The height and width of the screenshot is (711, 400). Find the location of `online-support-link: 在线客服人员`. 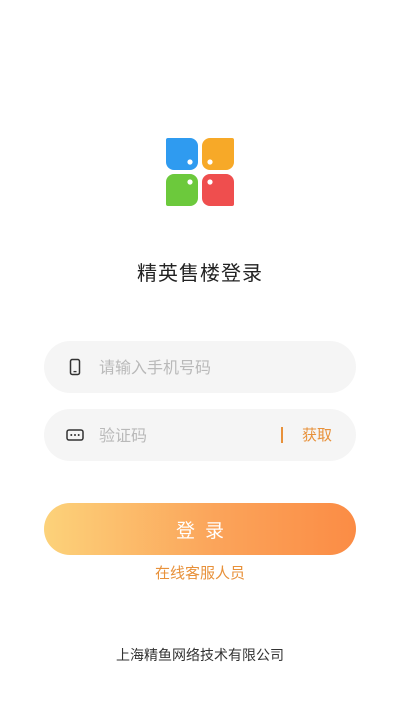

online-support-link: 在线客服人员 is located at coordinates (200, 573).